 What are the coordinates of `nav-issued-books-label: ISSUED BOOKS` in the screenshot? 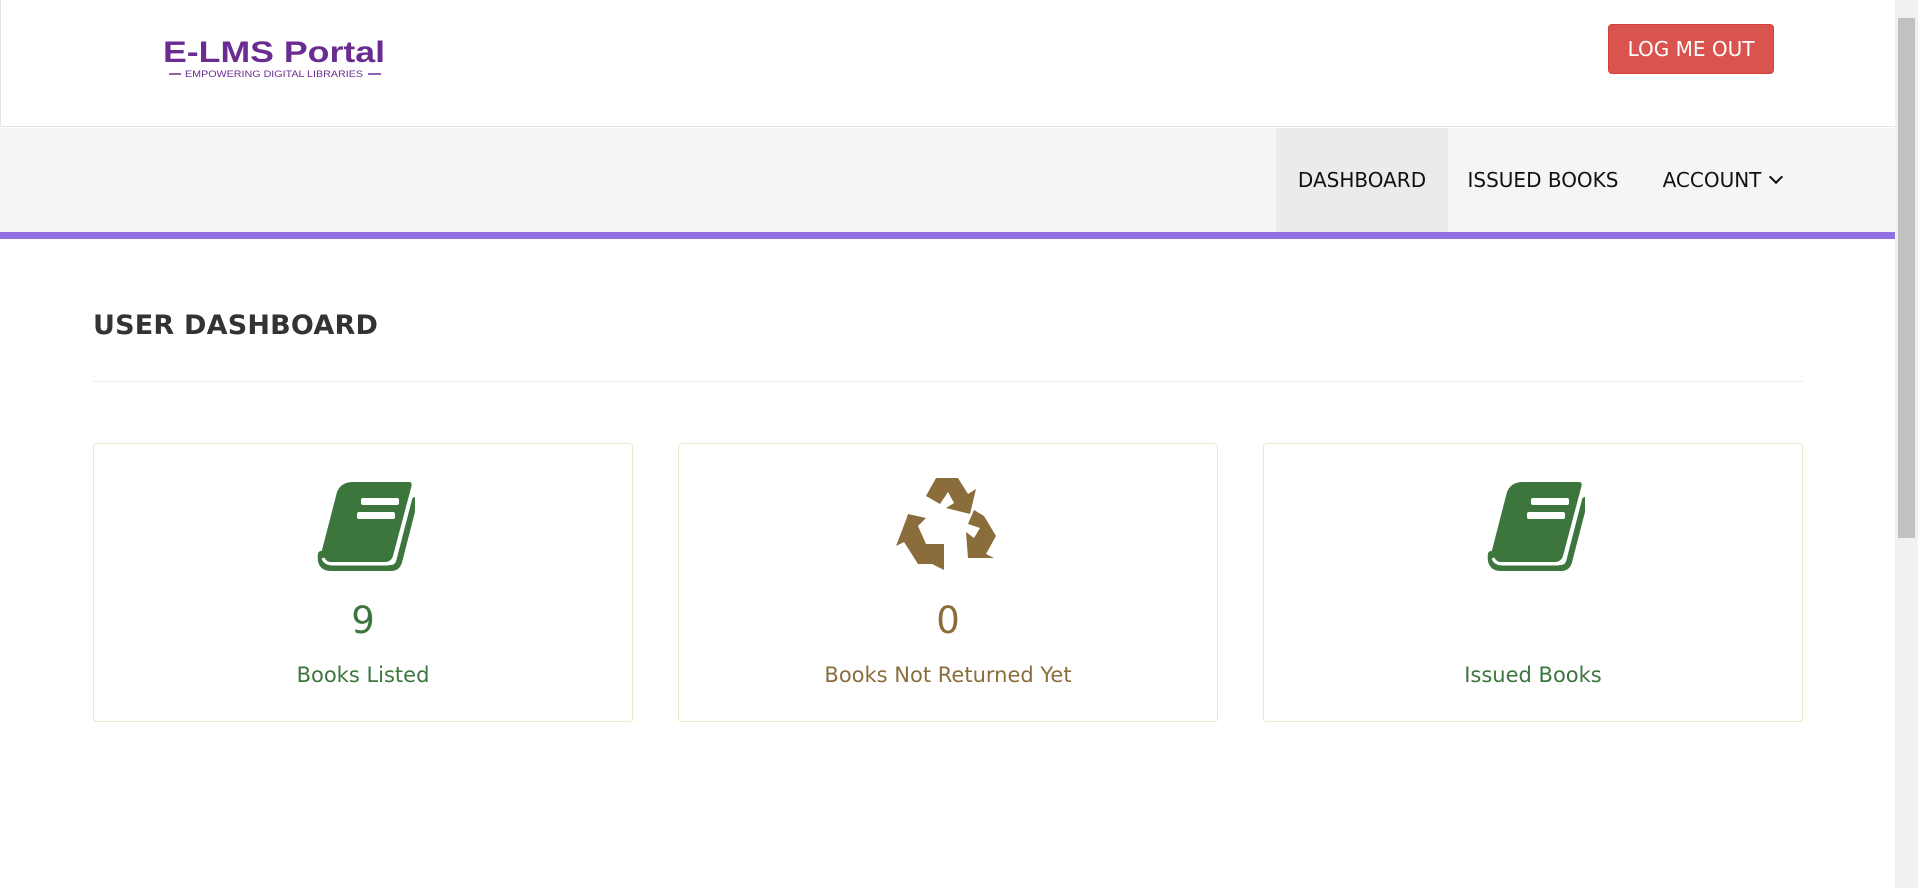 It's located at (1543, 180).